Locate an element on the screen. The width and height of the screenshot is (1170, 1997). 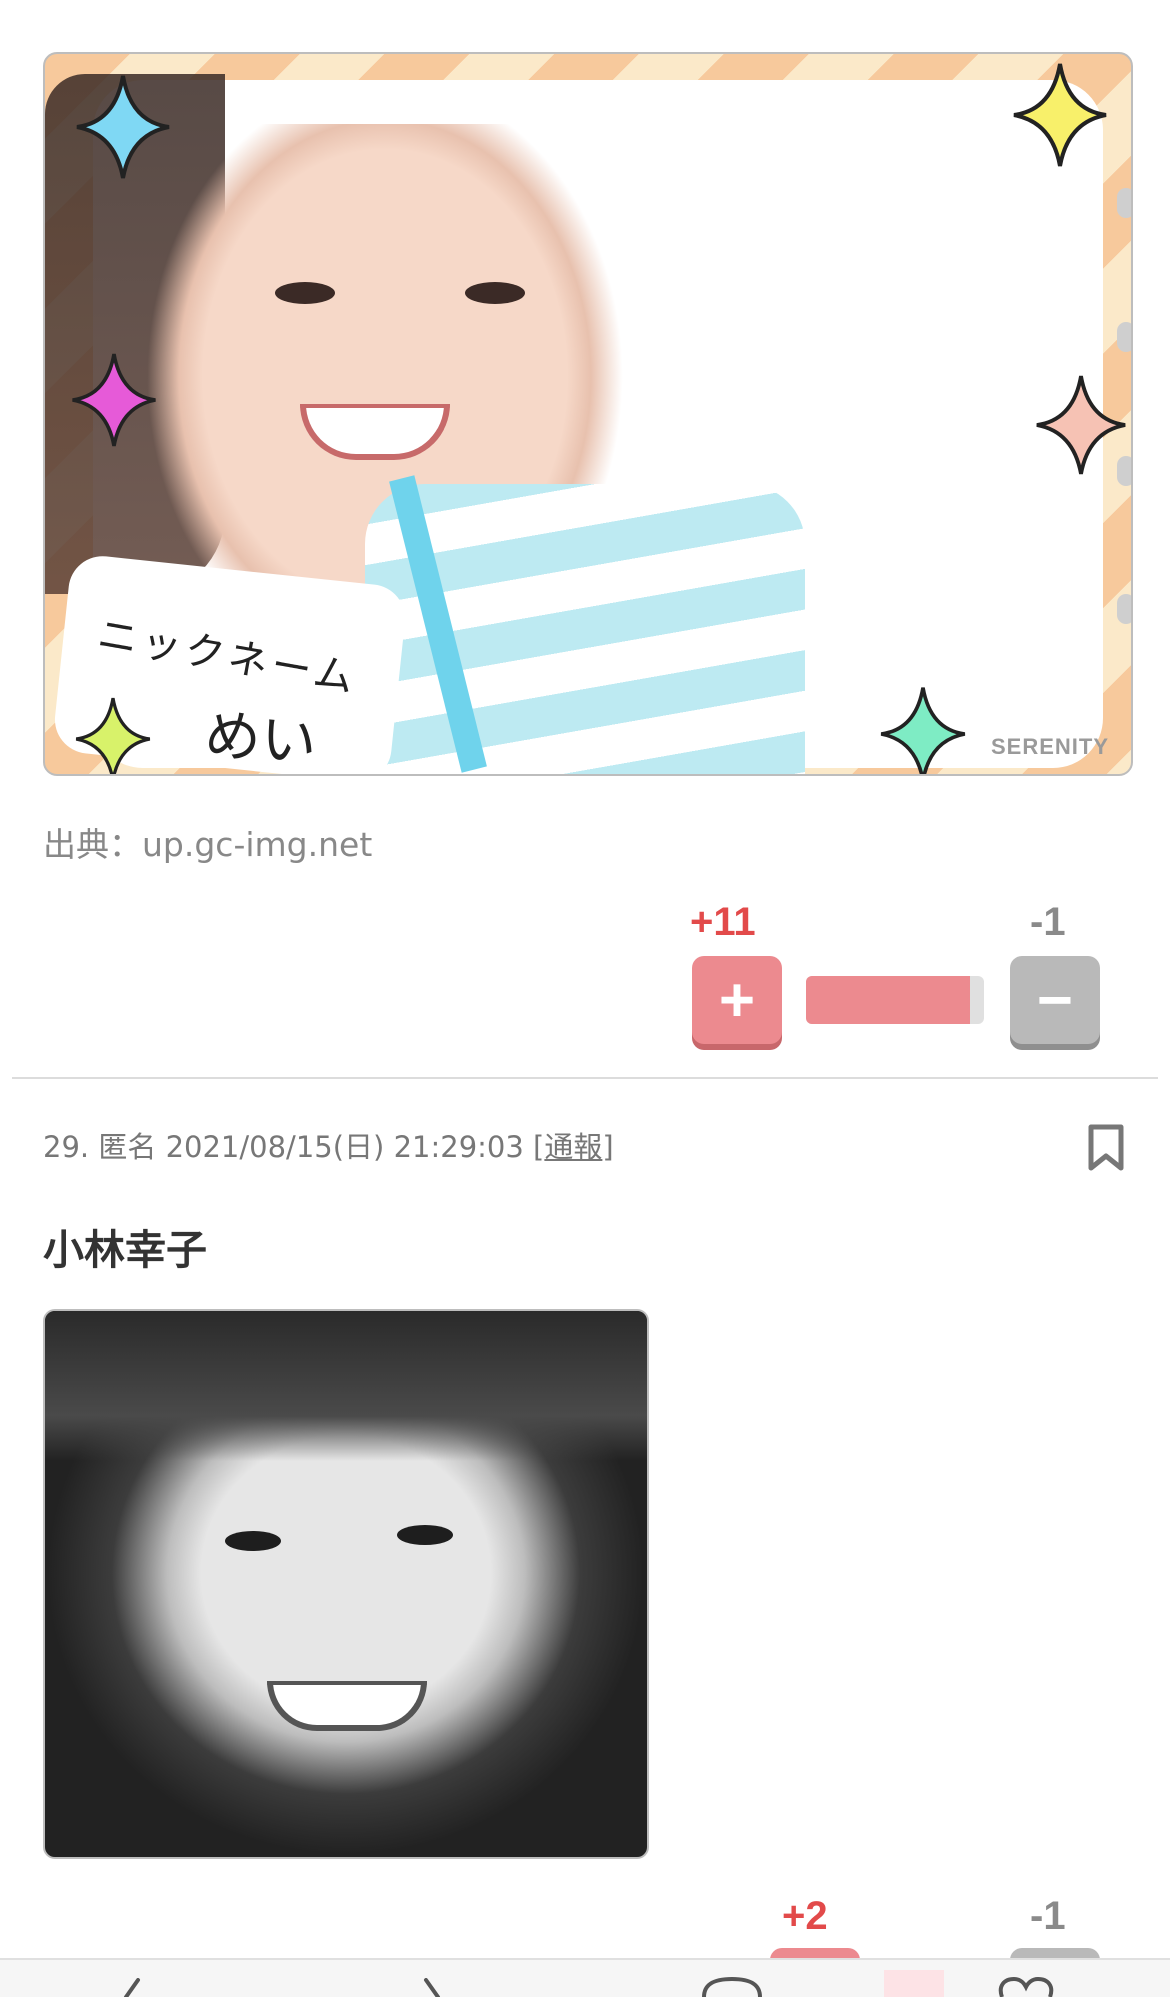
report-bracket-open: [ is located at coordinates (539, 1147).